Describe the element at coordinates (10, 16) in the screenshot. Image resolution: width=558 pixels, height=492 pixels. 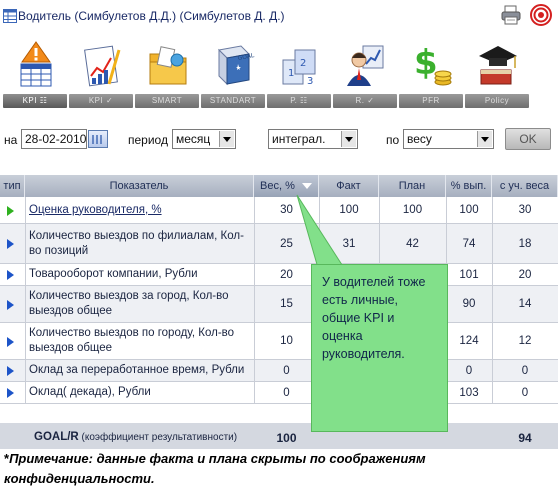
I see `table-icon` at that location.